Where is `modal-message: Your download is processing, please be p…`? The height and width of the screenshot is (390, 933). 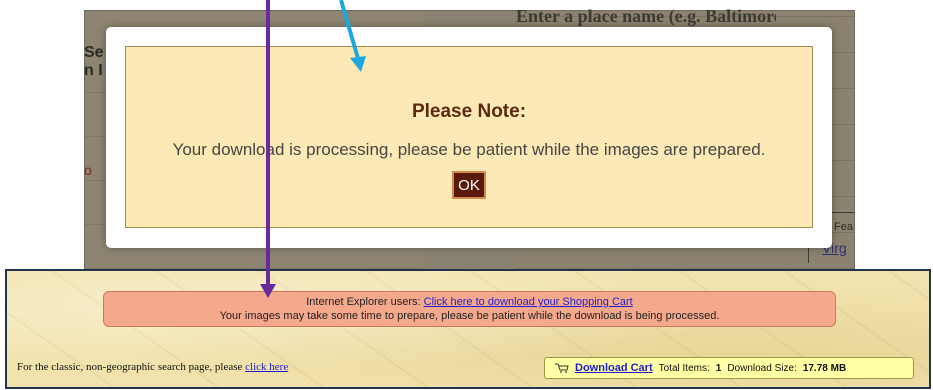 modal-message: Your download is processing, please be p… is located at coordinates (469, 149).